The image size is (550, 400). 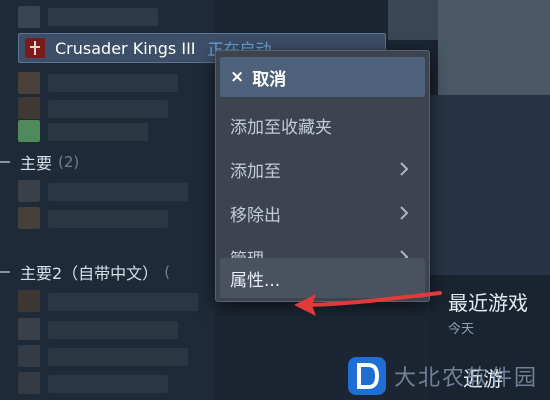 I want to click on collection-header-main2: 主要2（自带中文） (, so click(x=85, y=272).